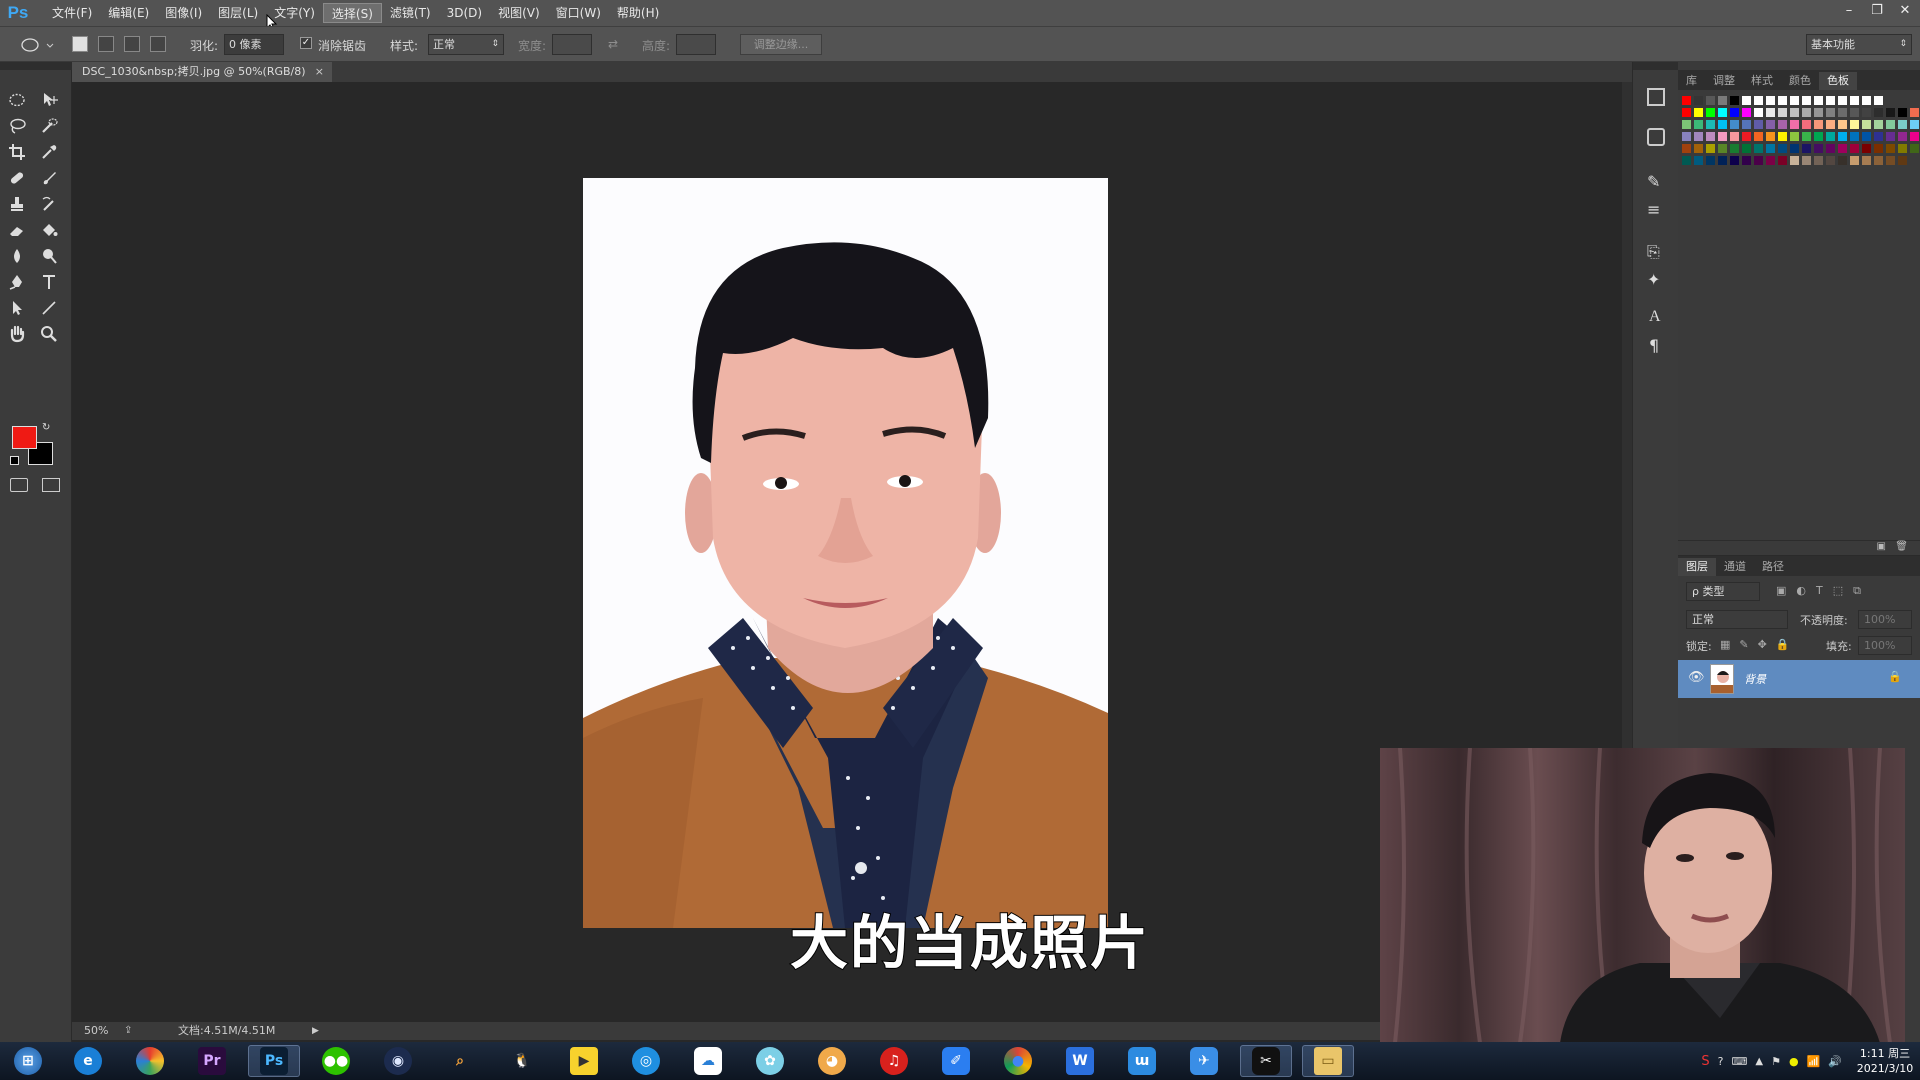 Image resolution: width=1920 pixels, height=1080 pixels. Describe the element at coordinates (572, 44) in the screenshot. I see `width-input` at that location.